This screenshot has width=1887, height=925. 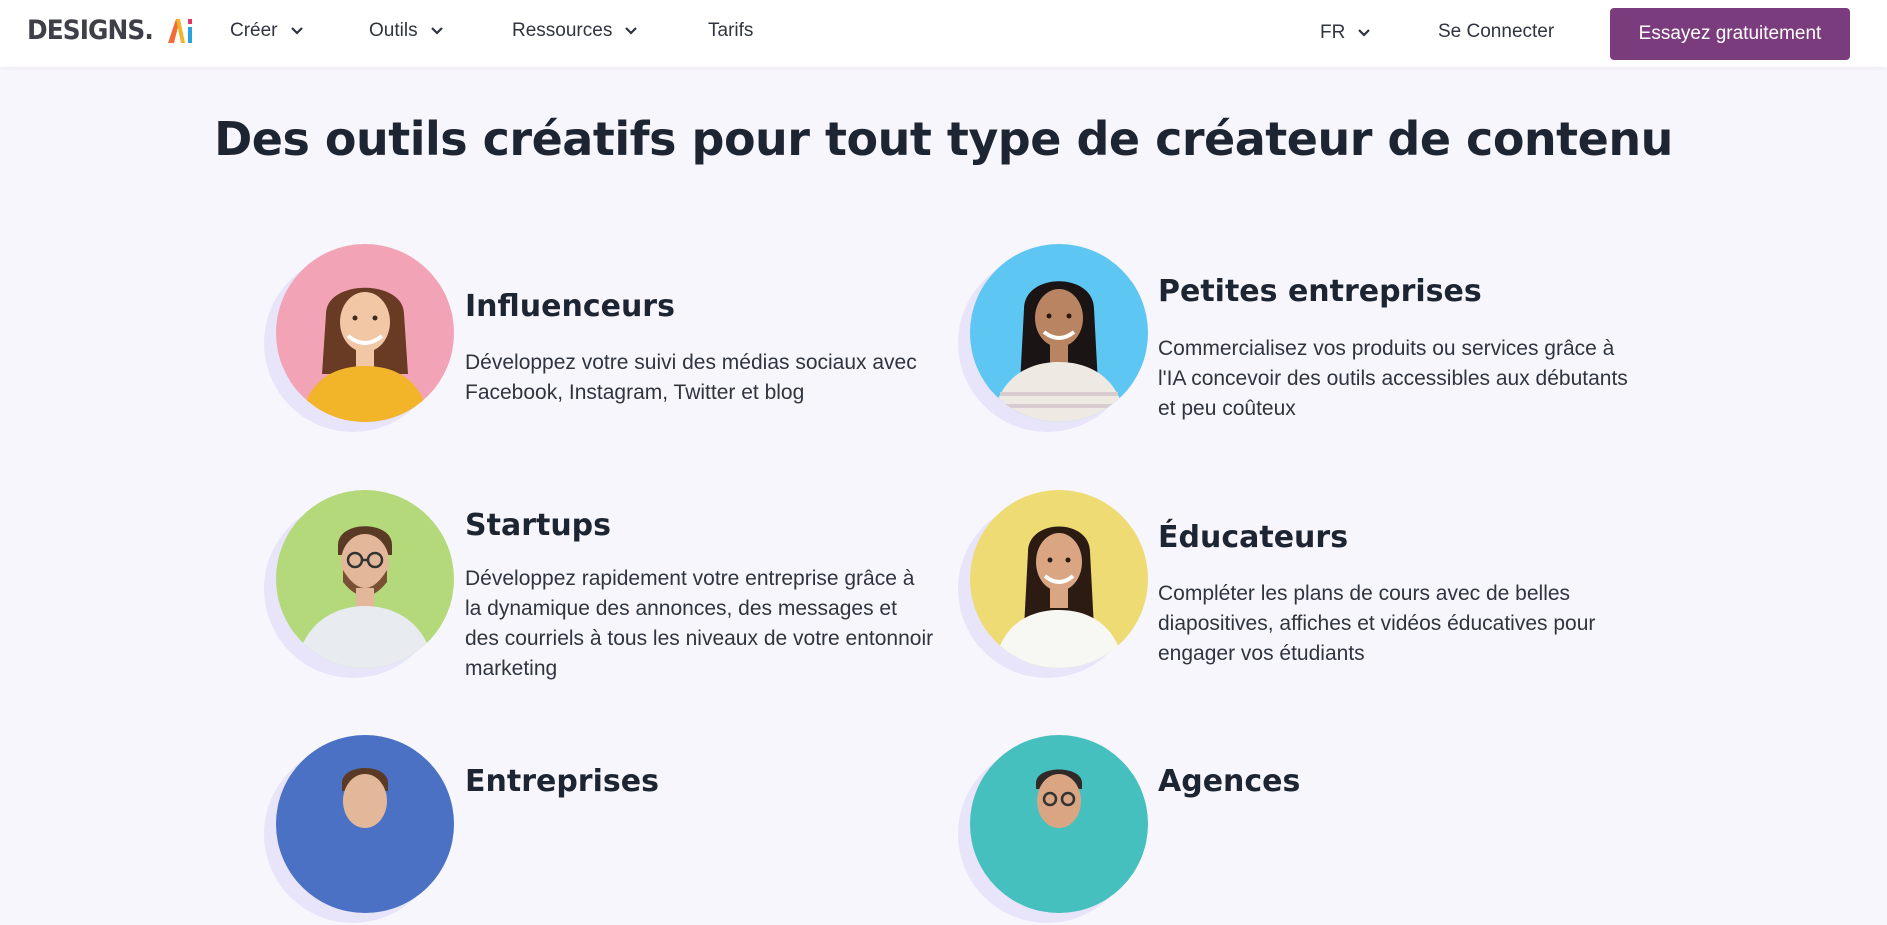 I want to click on nav-item-label: Outils, so click(x=393, y=30).